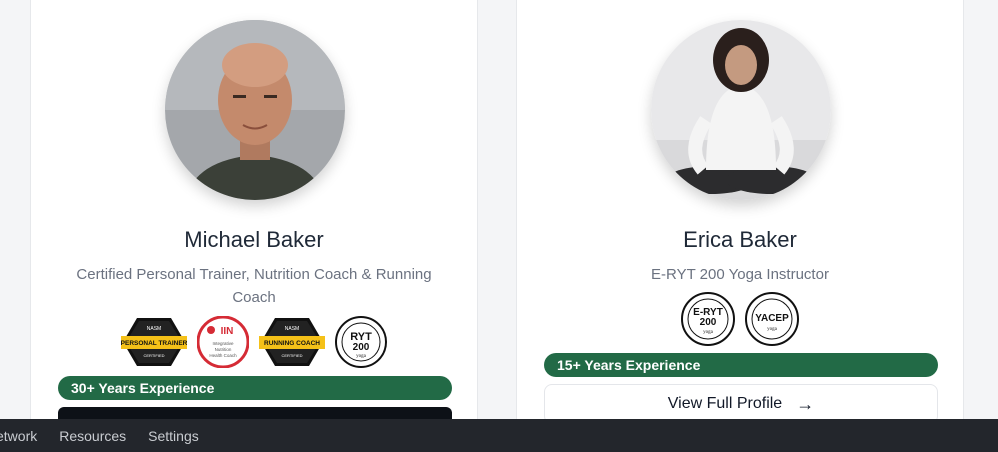  What do you see at coordinates (805, 404) in the screenshot?
I see `arrow-right-icon: →` at bounding box center [805, 404].